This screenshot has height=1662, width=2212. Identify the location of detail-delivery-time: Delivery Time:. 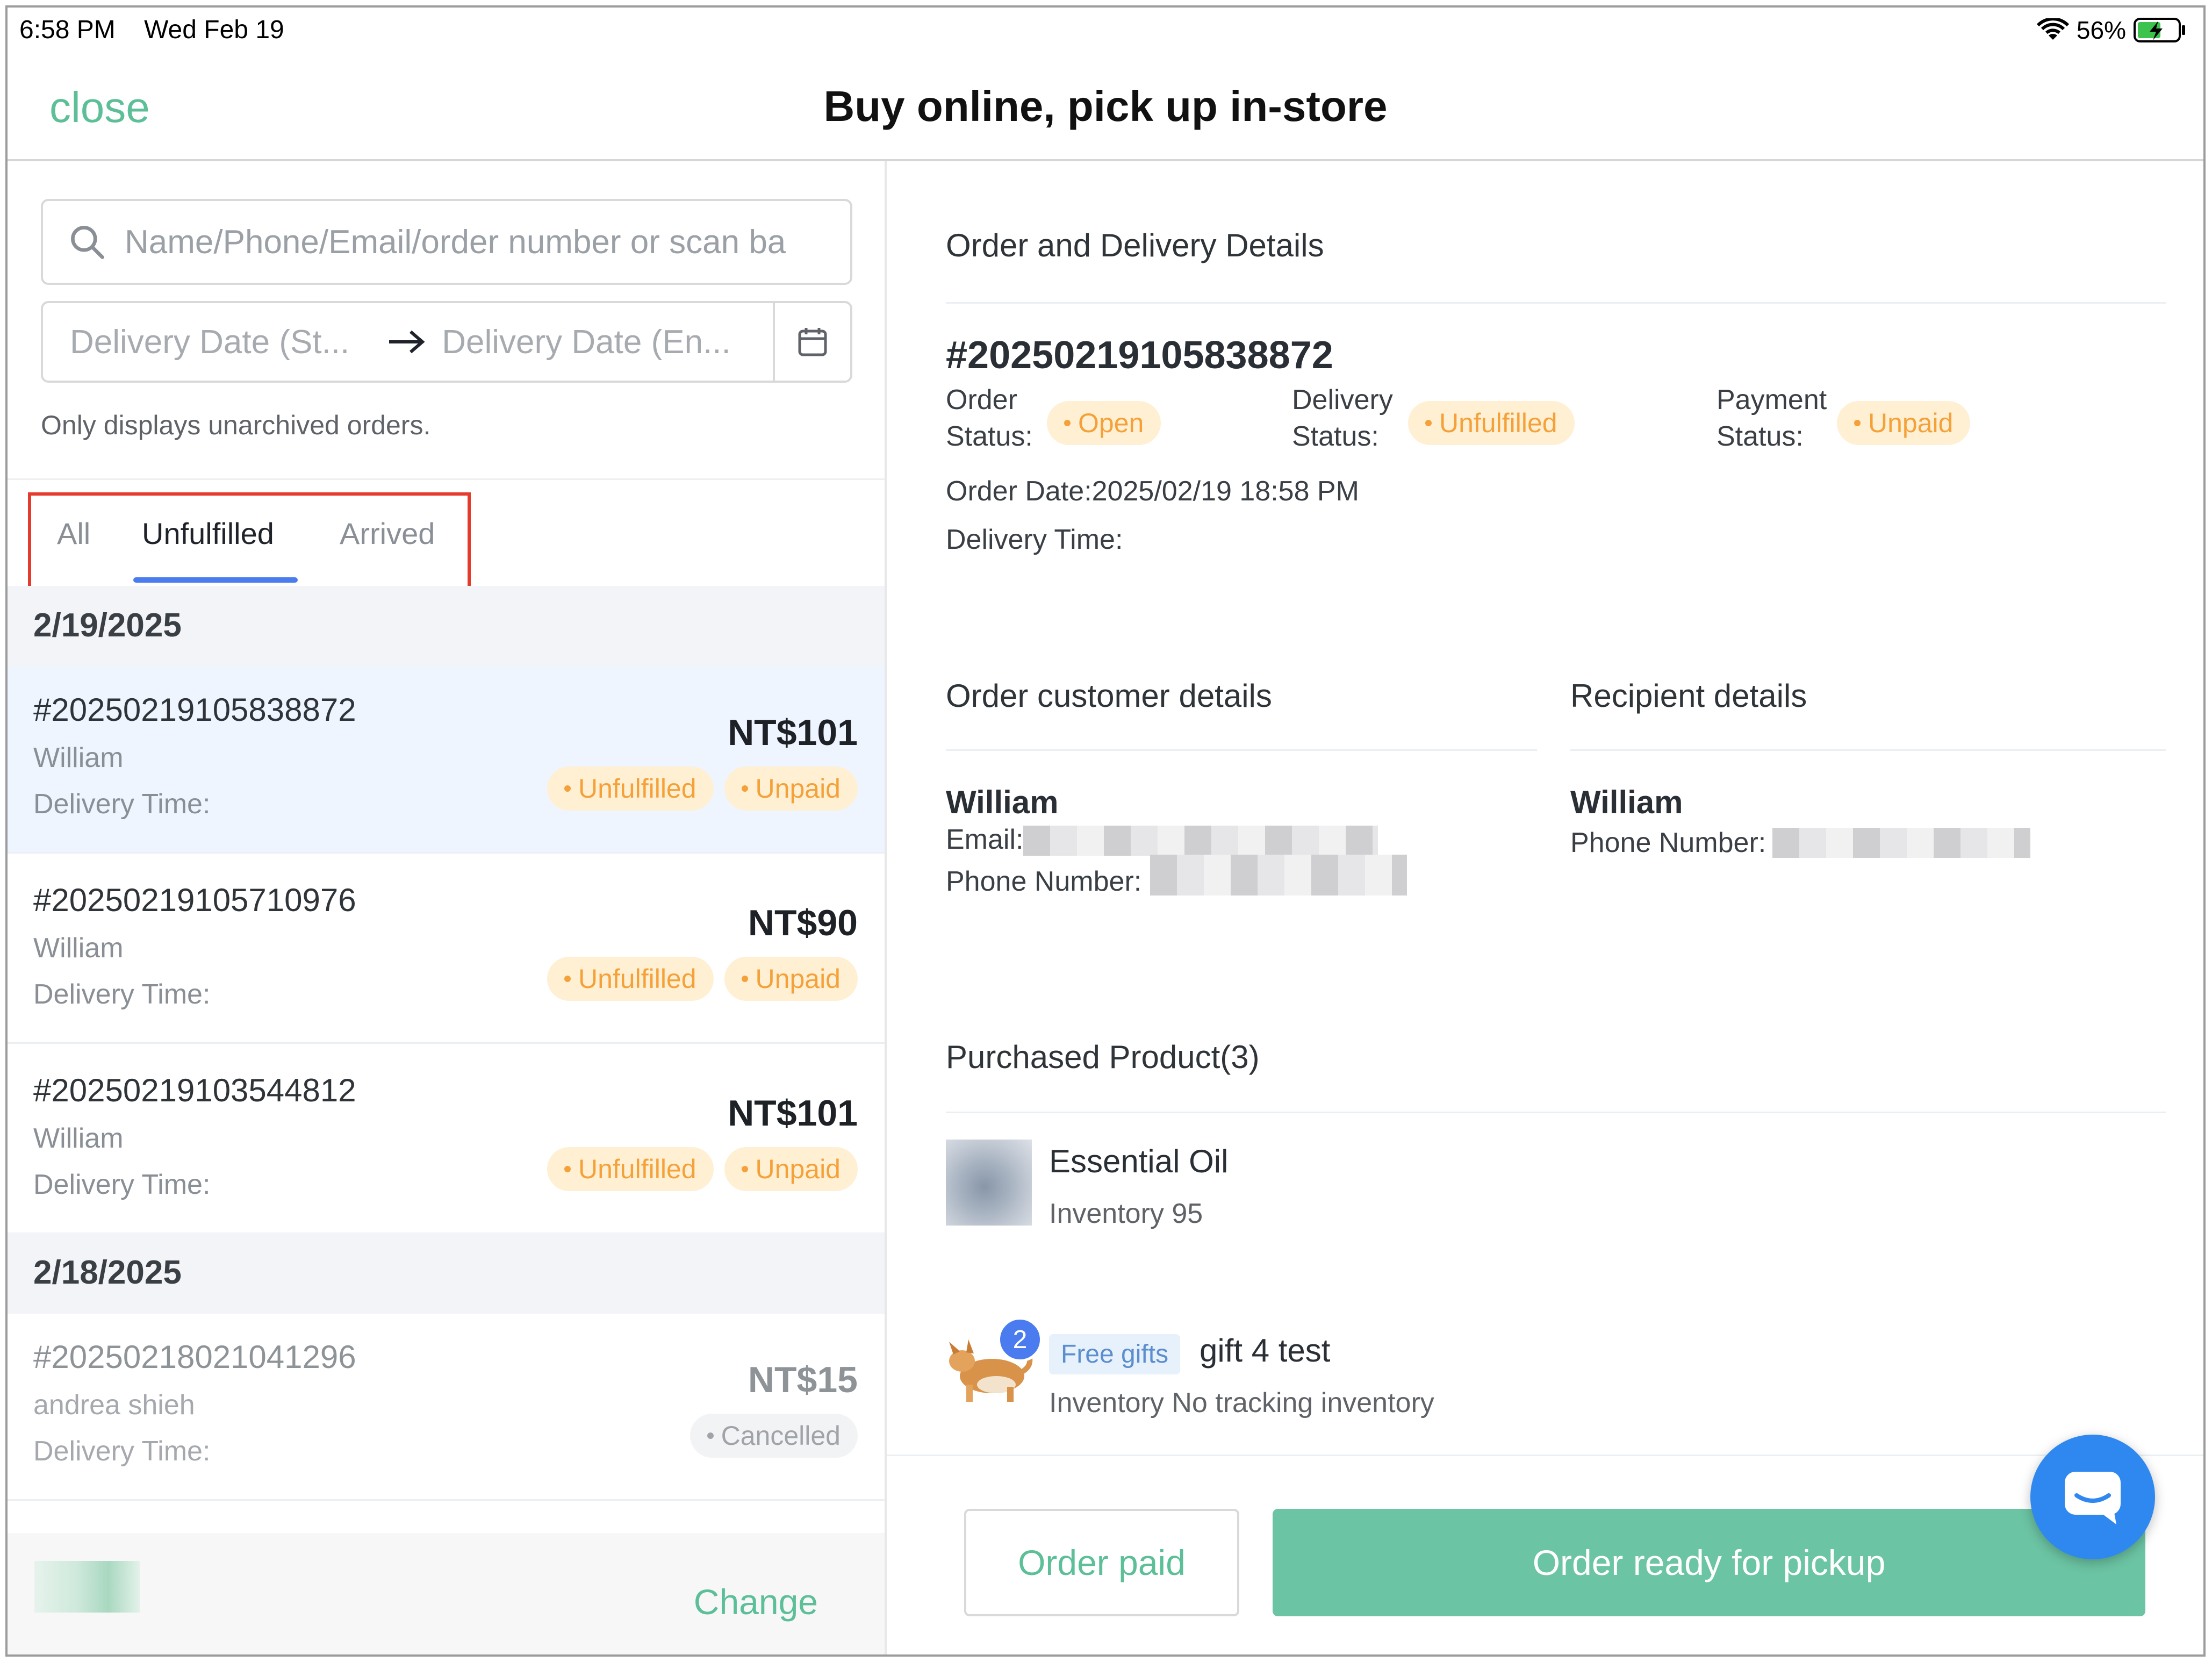
(1034, 539).